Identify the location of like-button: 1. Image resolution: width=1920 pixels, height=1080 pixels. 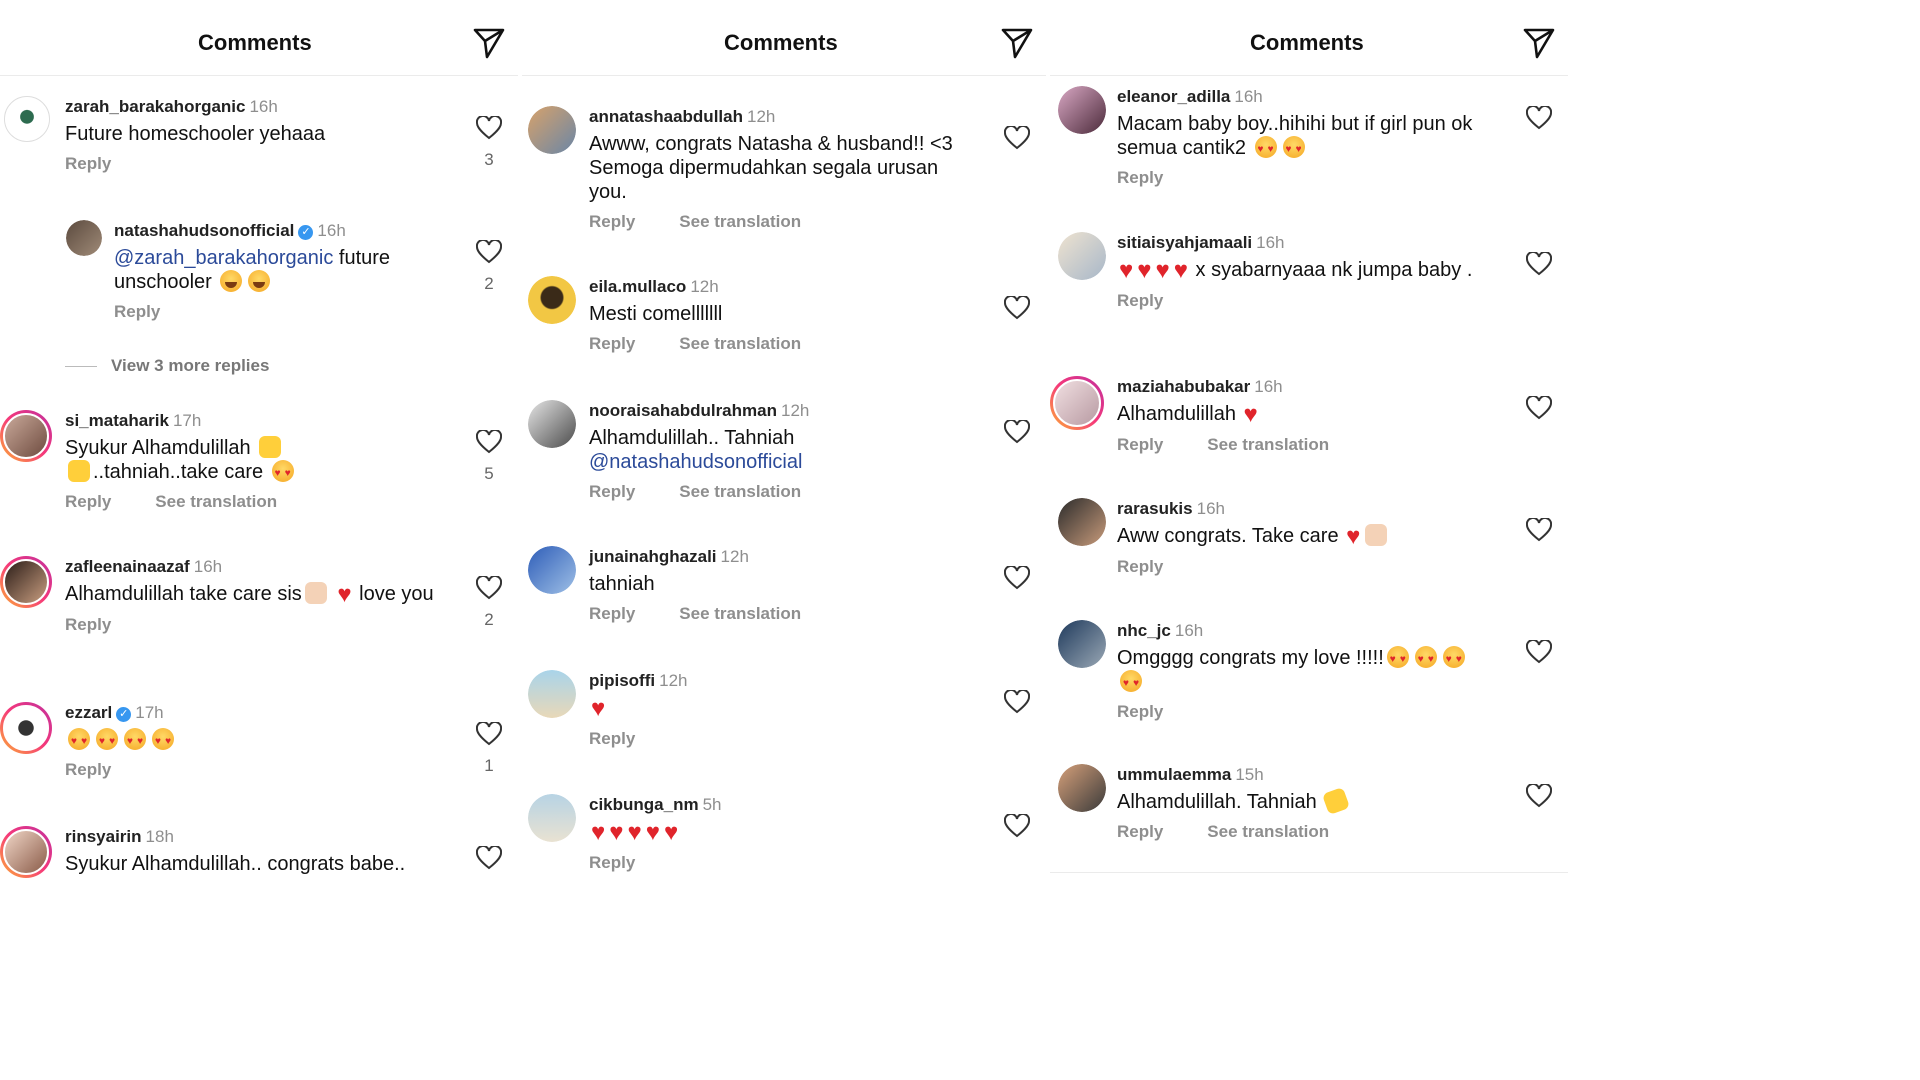
(489, 749).